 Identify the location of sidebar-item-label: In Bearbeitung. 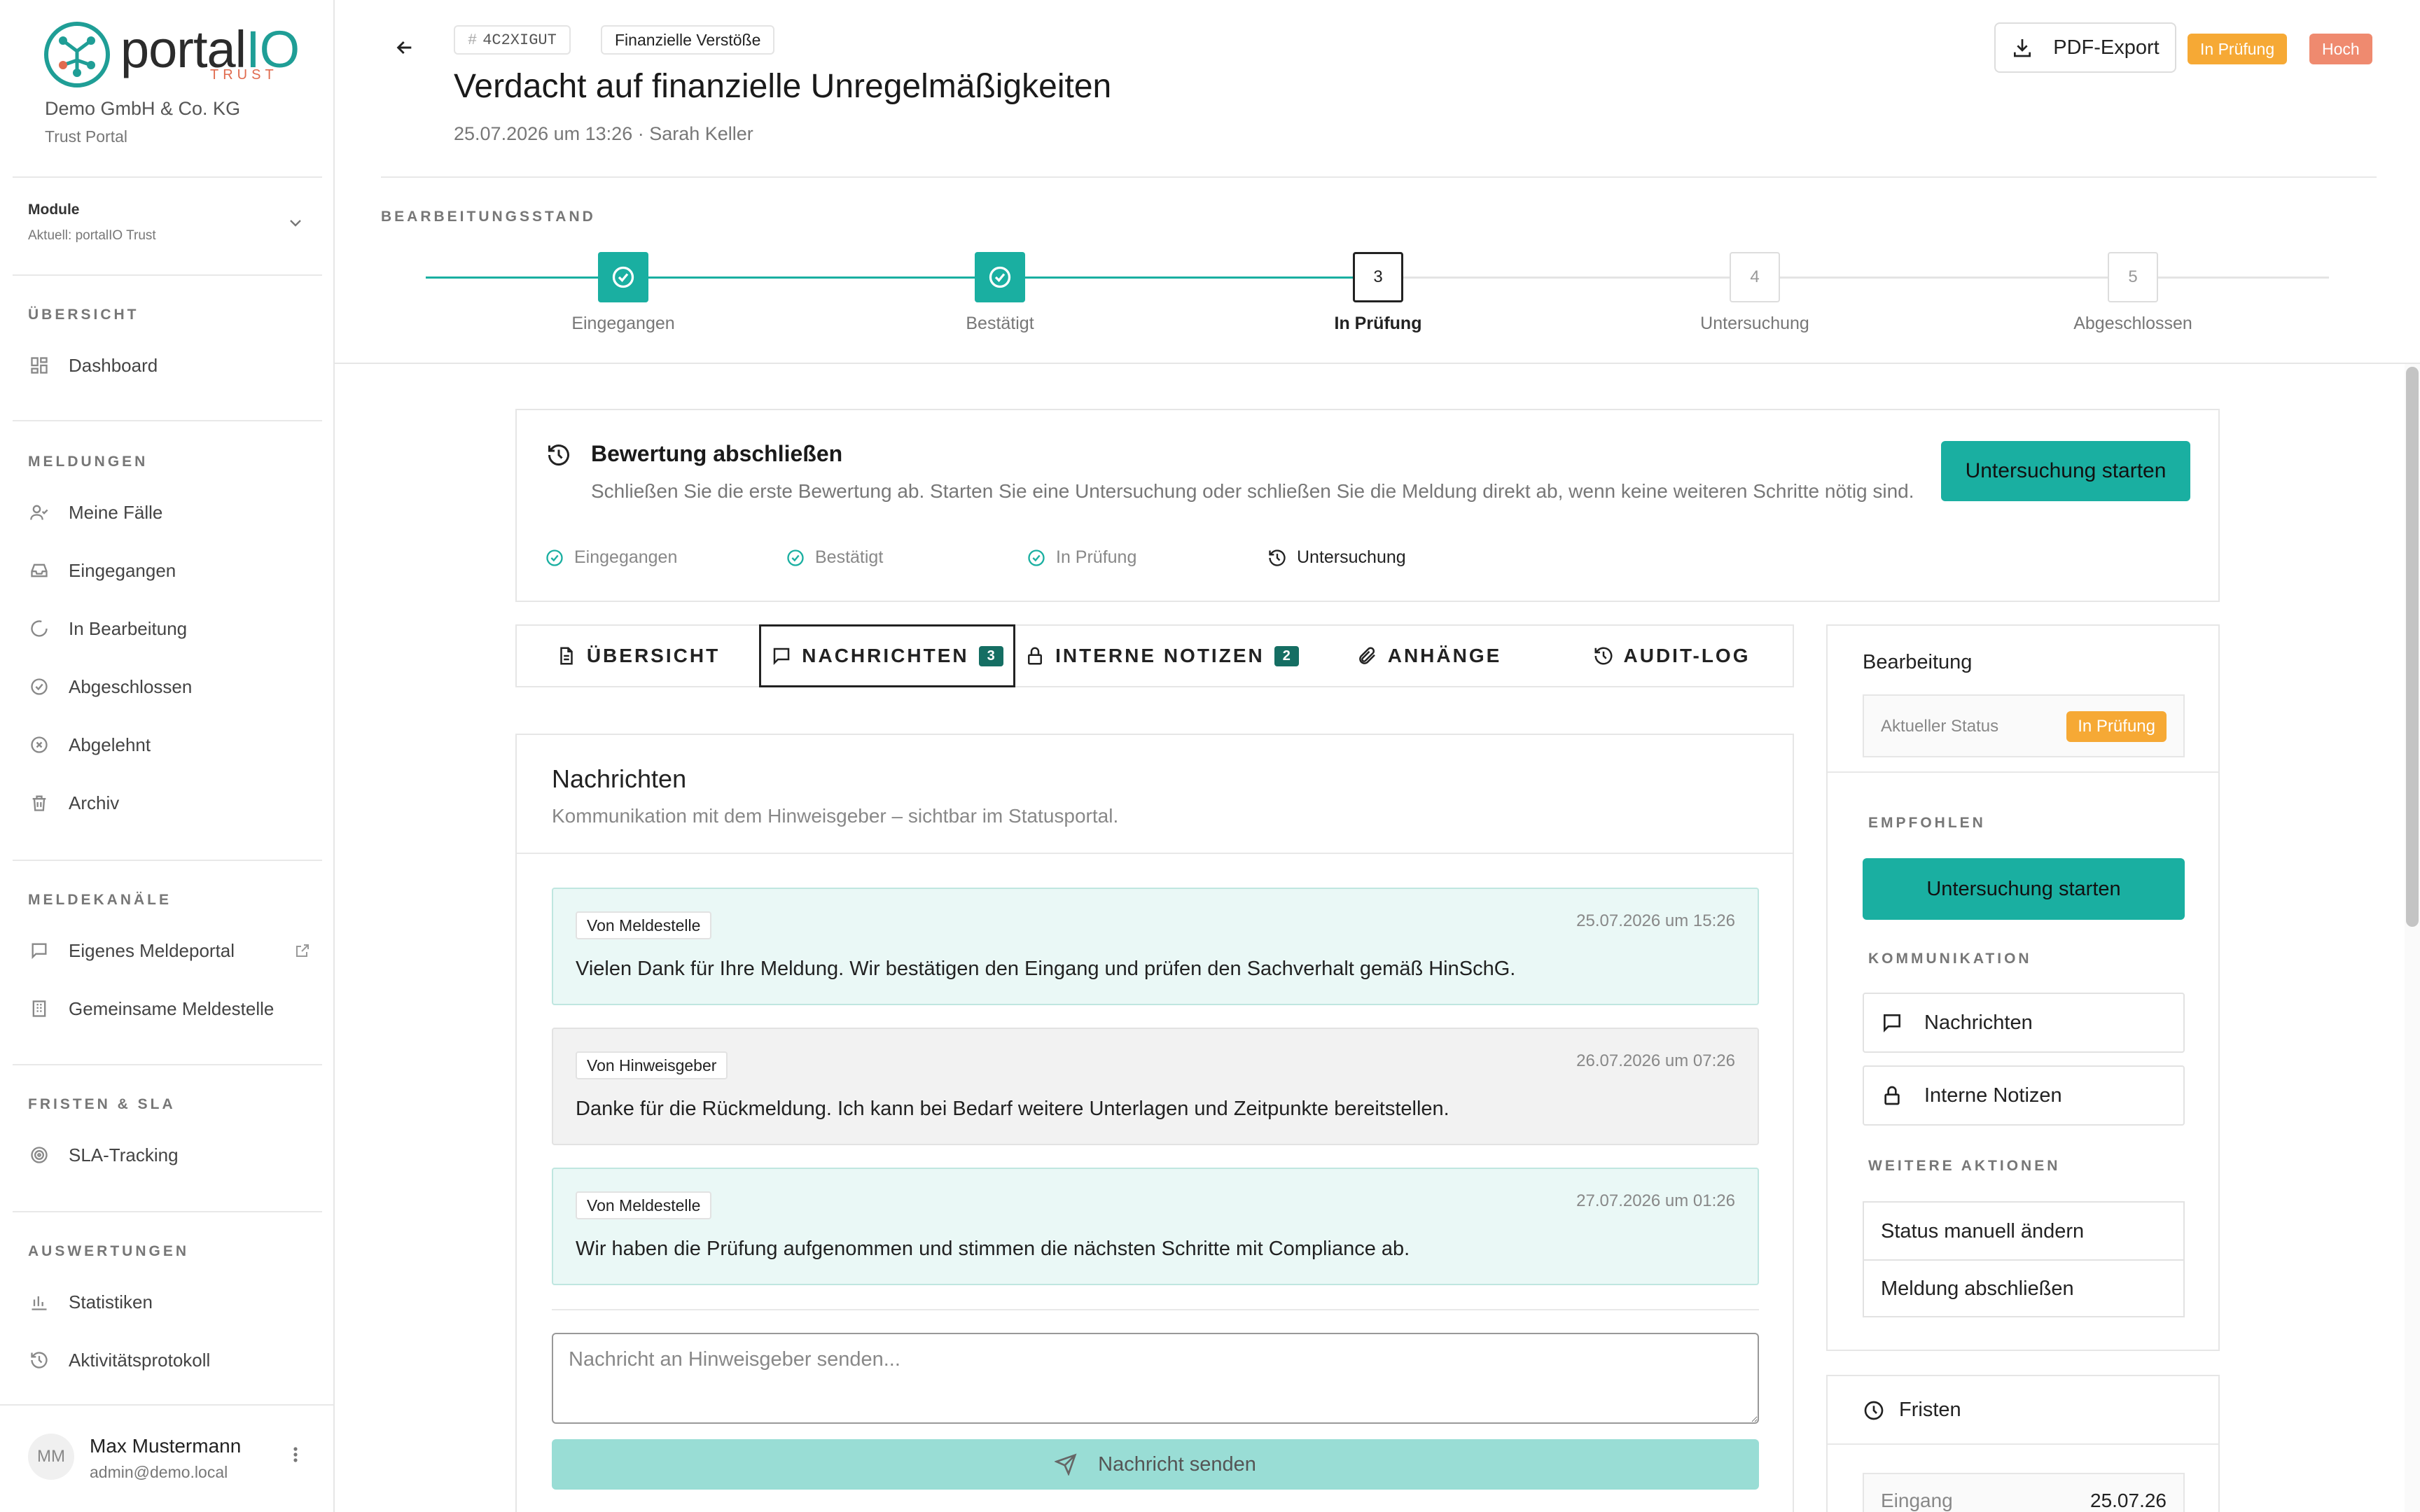
(128, 628).